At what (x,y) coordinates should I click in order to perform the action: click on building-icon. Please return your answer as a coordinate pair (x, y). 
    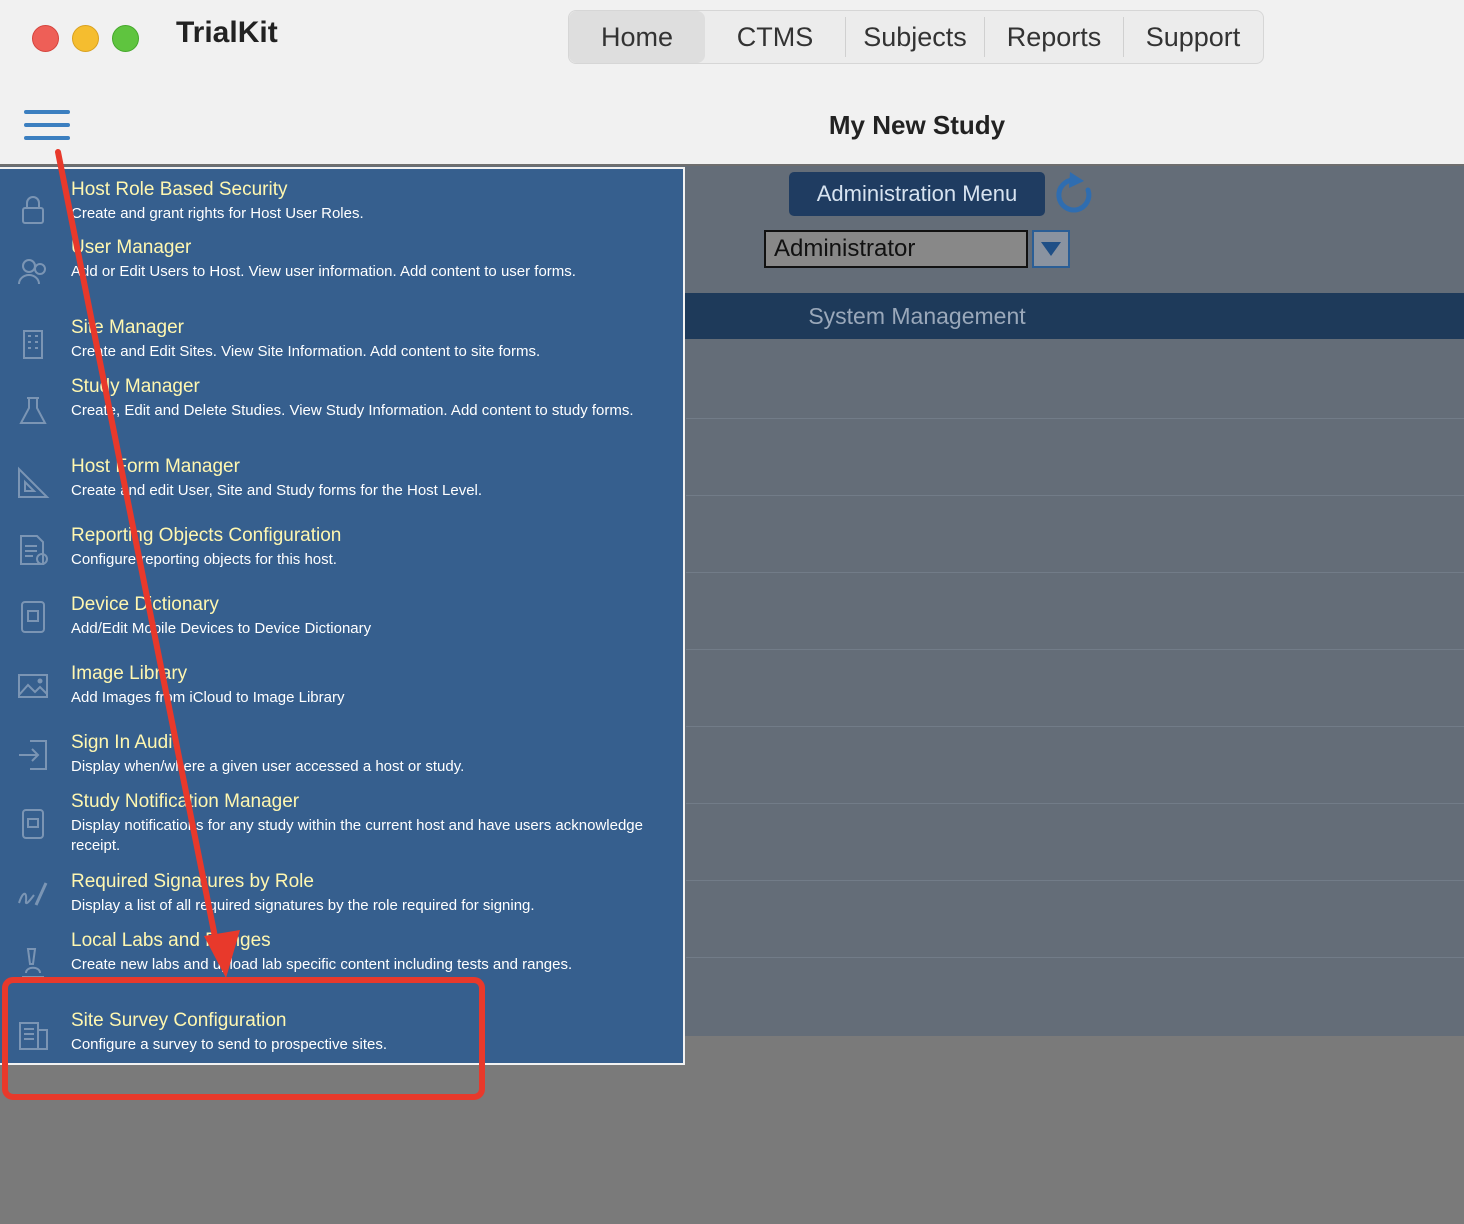
    Looking at the image, I should click on (33, 344).